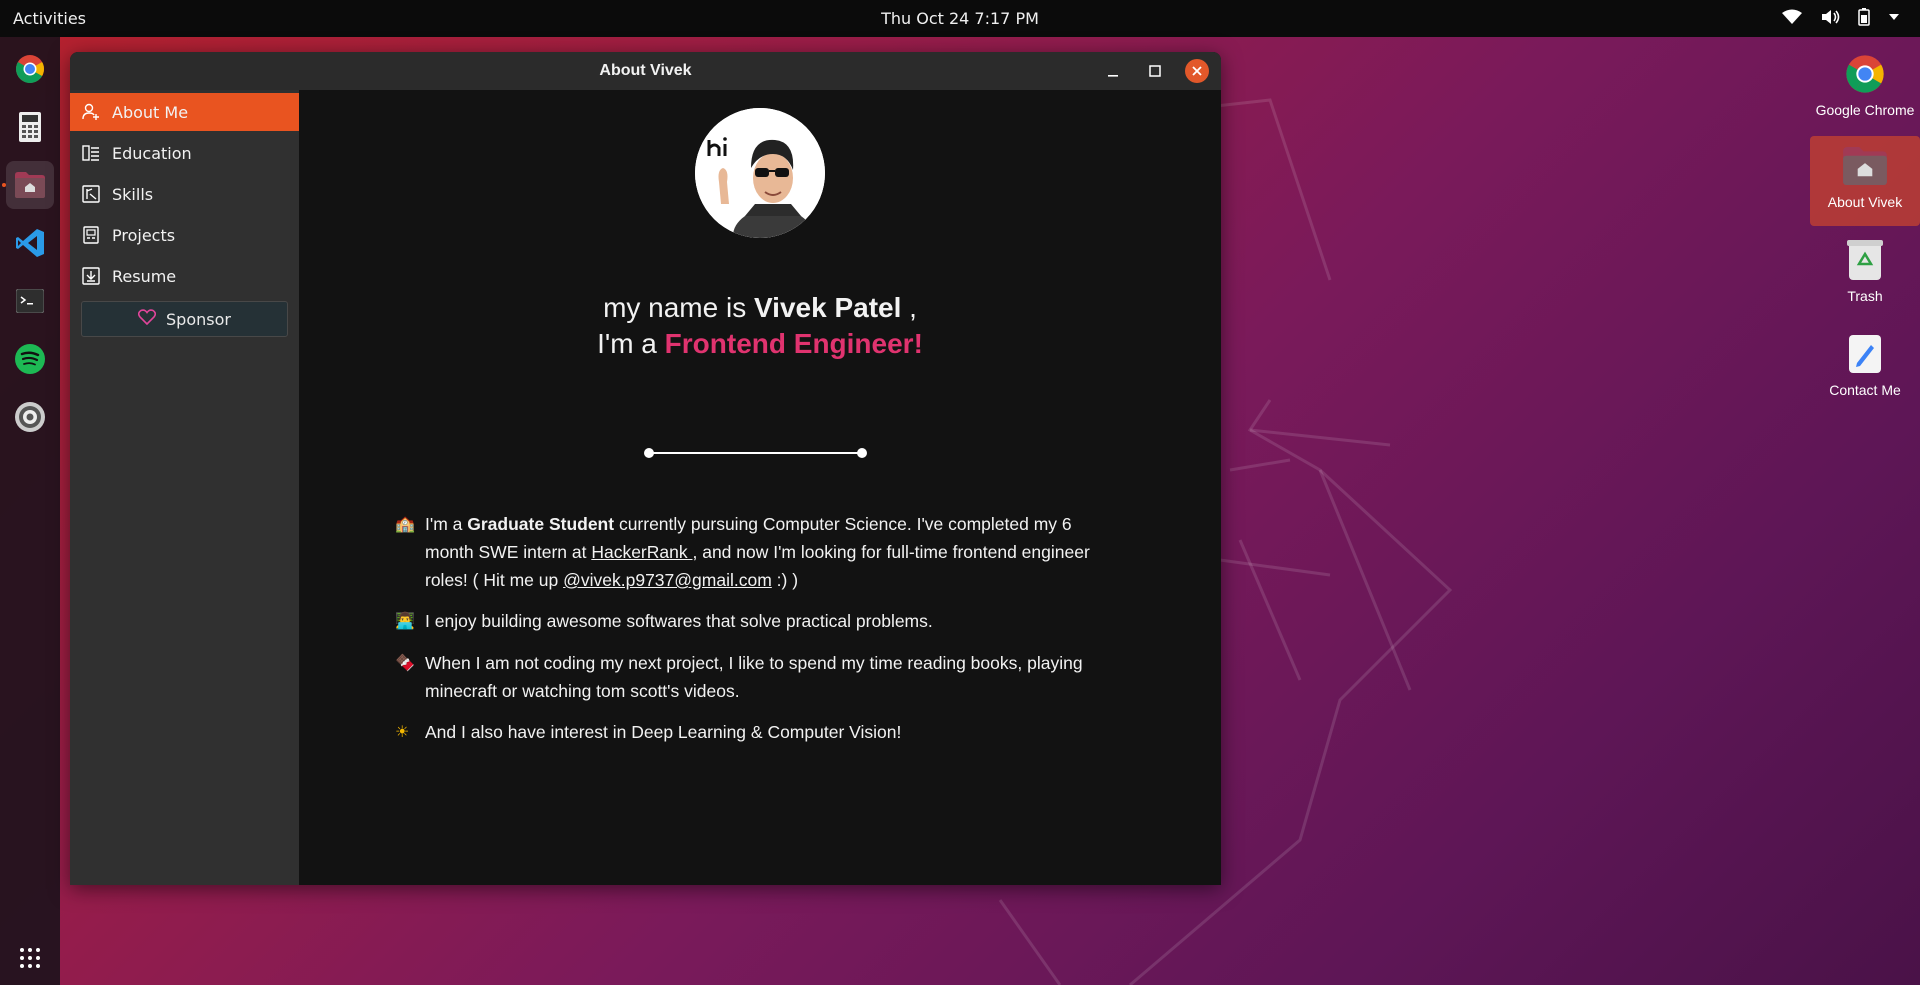 Image resolution: width=1920 pixels, height=985 pixels. What do you see at coordinates (91, 153) in the screenshot?
I see `book-icon` at bounding box center [91, 153].